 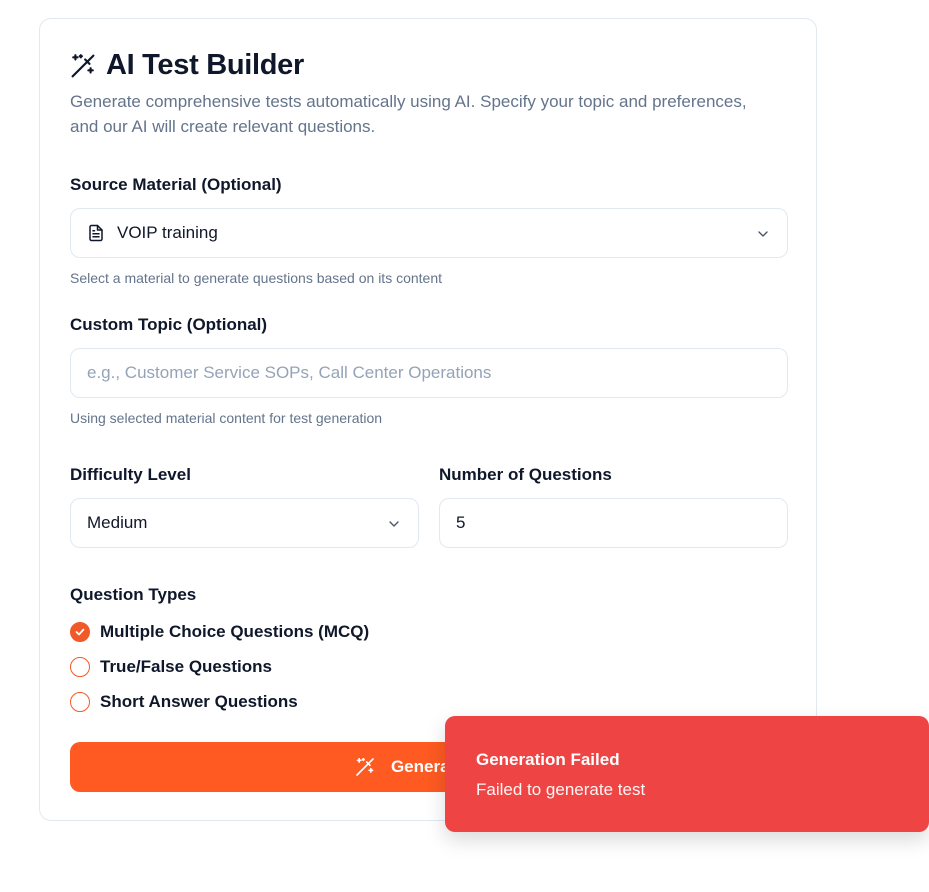 What do you see at coordinates (199, 701) in the screenshot?
I see `question-type-label: Short Answer Questions` at bounding box center [199, 701].